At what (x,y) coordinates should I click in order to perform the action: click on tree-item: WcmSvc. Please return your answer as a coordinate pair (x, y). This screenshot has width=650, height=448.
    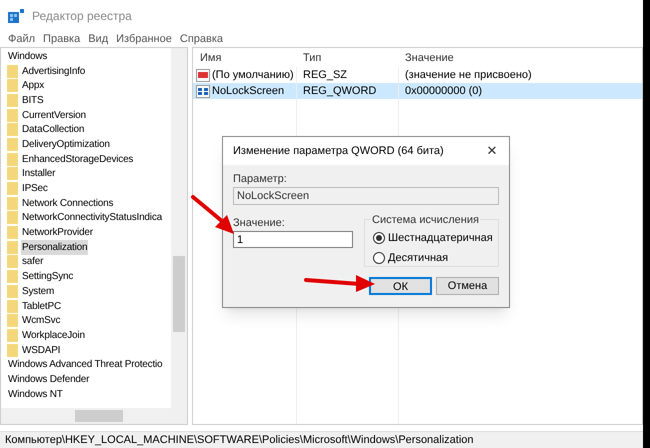
    Looking at the image, I should click on (41, 320).